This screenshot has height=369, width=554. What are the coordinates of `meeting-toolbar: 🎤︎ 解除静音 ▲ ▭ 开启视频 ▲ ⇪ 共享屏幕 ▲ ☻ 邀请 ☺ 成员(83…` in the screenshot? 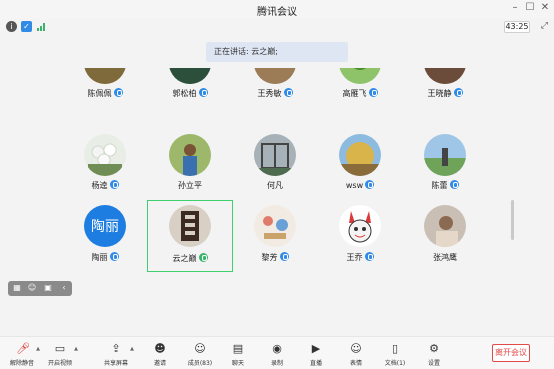 It's located at (277, 352).